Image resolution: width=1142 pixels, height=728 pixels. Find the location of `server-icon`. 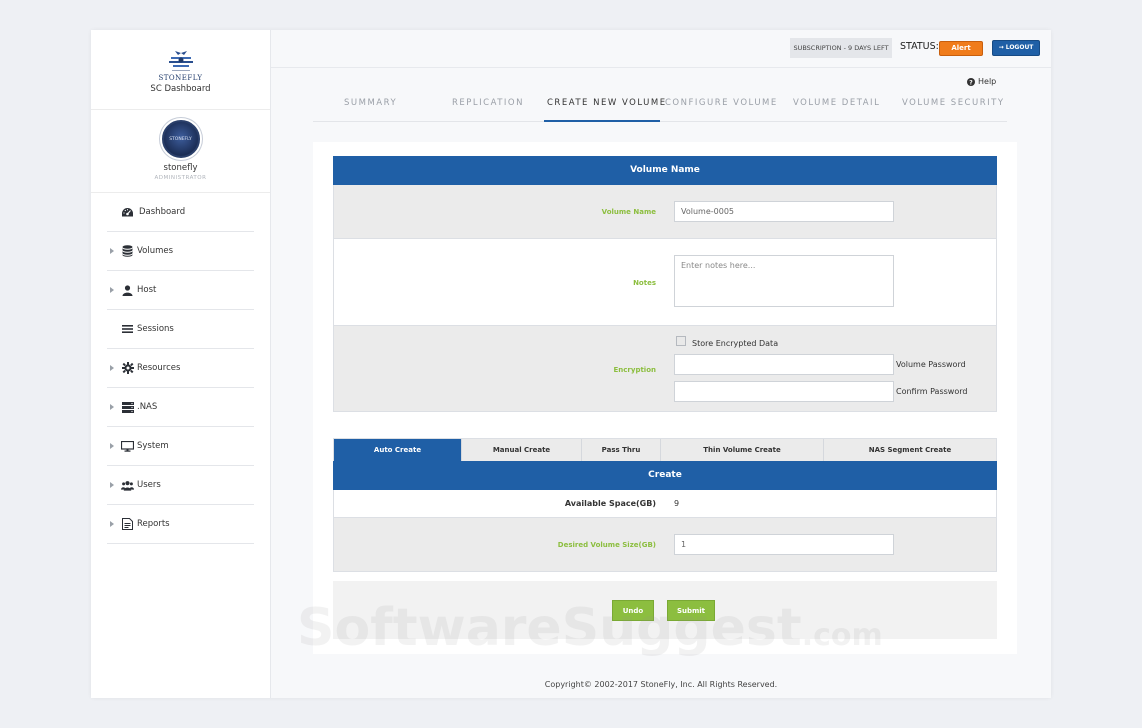

server-icon is located at coordinates (127, 407).